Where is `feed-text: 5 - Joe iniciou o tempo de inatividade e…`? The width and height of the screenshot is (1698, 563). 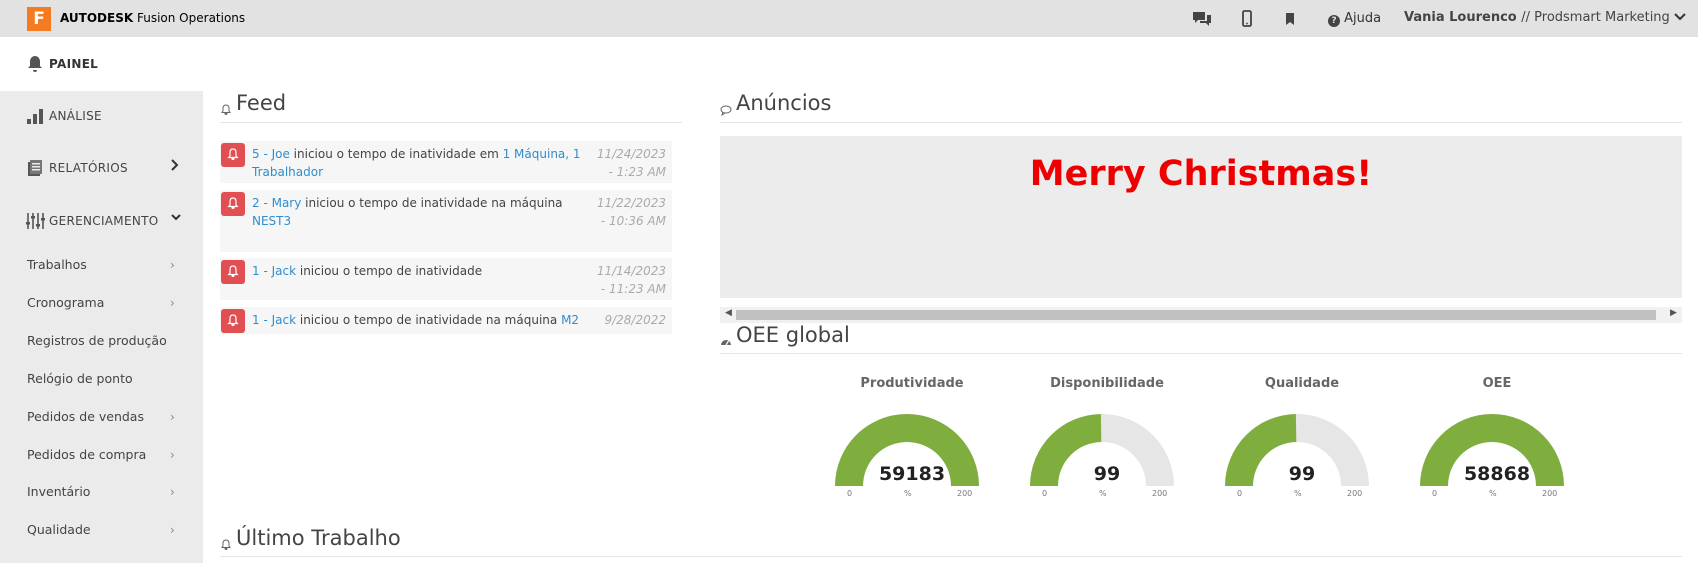 feed-text: 5 - Joe iniciou o tempo de inatividade e… is located at coordinates (417, 163).